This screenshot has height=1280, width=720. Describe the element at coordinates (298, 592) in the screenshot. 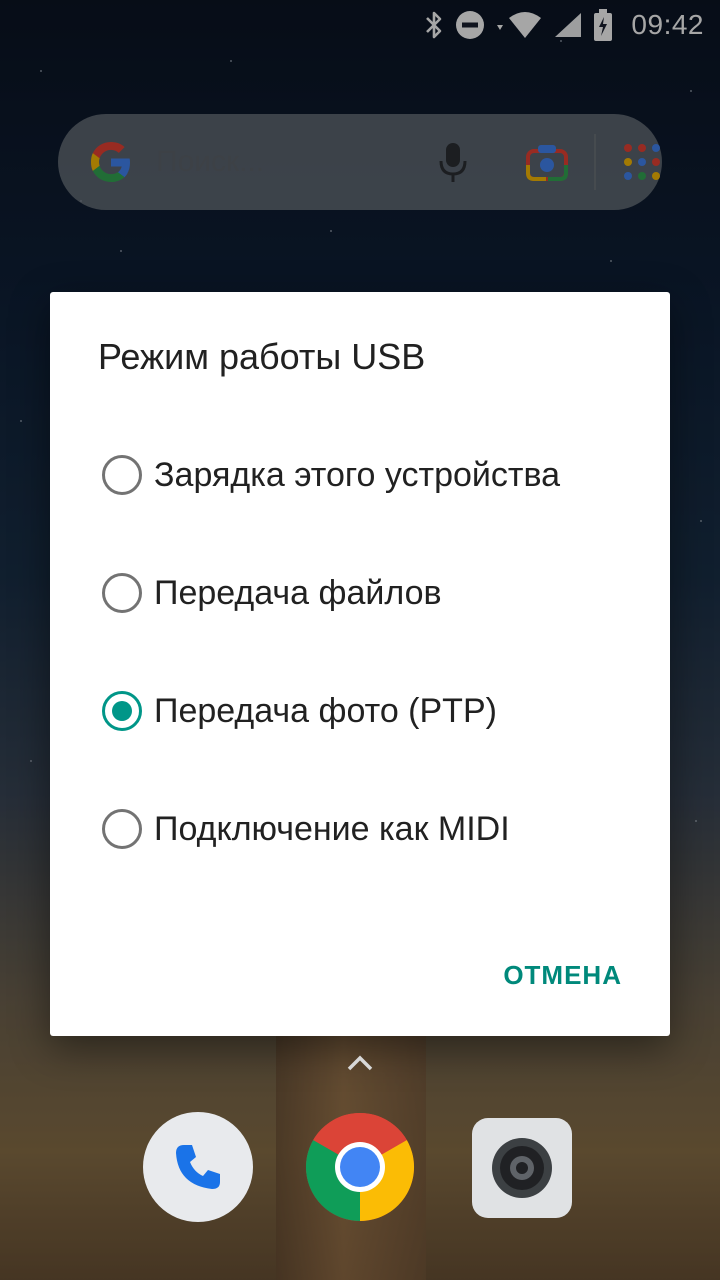

I see `option-label: Передача файлов` at that location.